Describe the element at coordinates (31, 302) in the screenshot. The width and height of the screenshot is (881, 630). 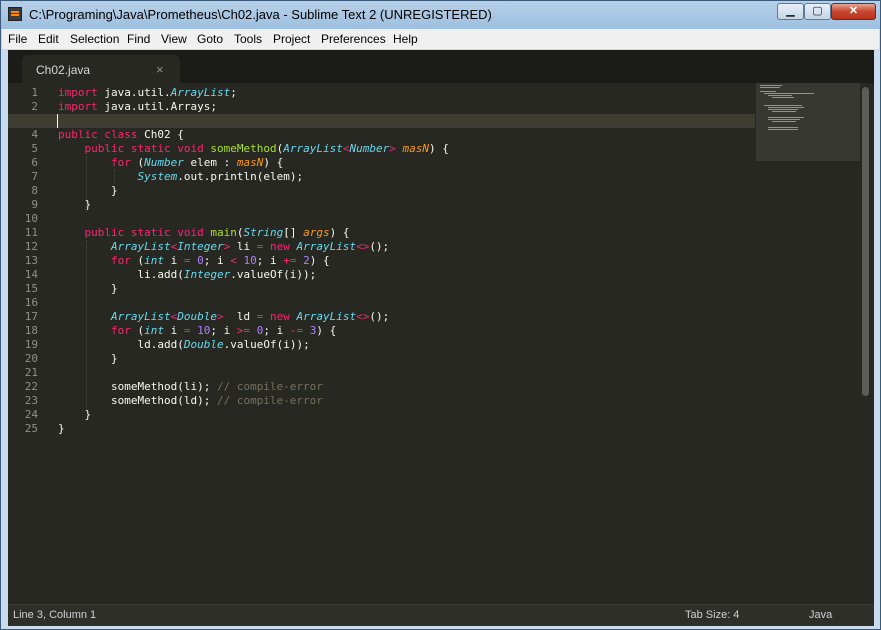
I see `line-number: 16` at that location.